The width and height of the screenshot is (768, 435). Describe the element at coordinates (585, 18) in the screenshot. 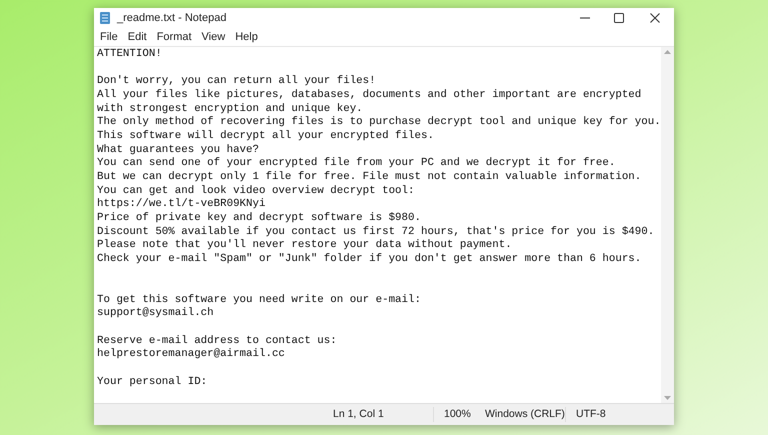

I see `minimize-icon` at that location.